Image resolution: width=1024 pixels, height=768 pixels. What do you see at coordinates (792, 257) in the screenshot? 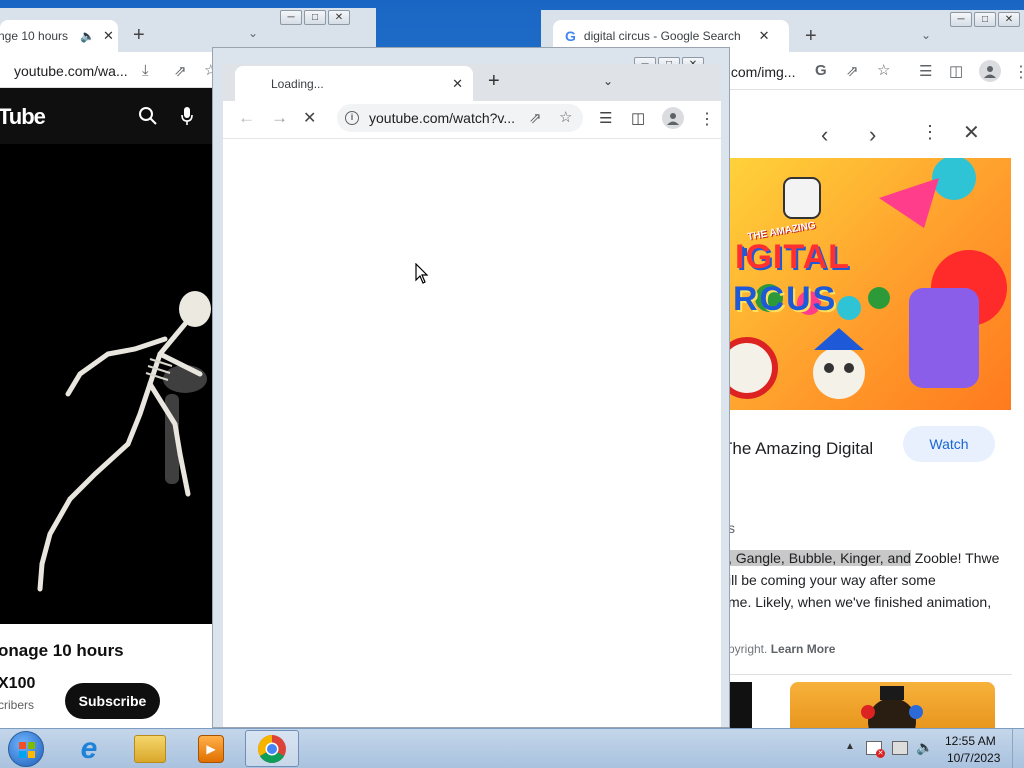
I see `image-title-mid: IGITAL` at bounding box center [792, 257].